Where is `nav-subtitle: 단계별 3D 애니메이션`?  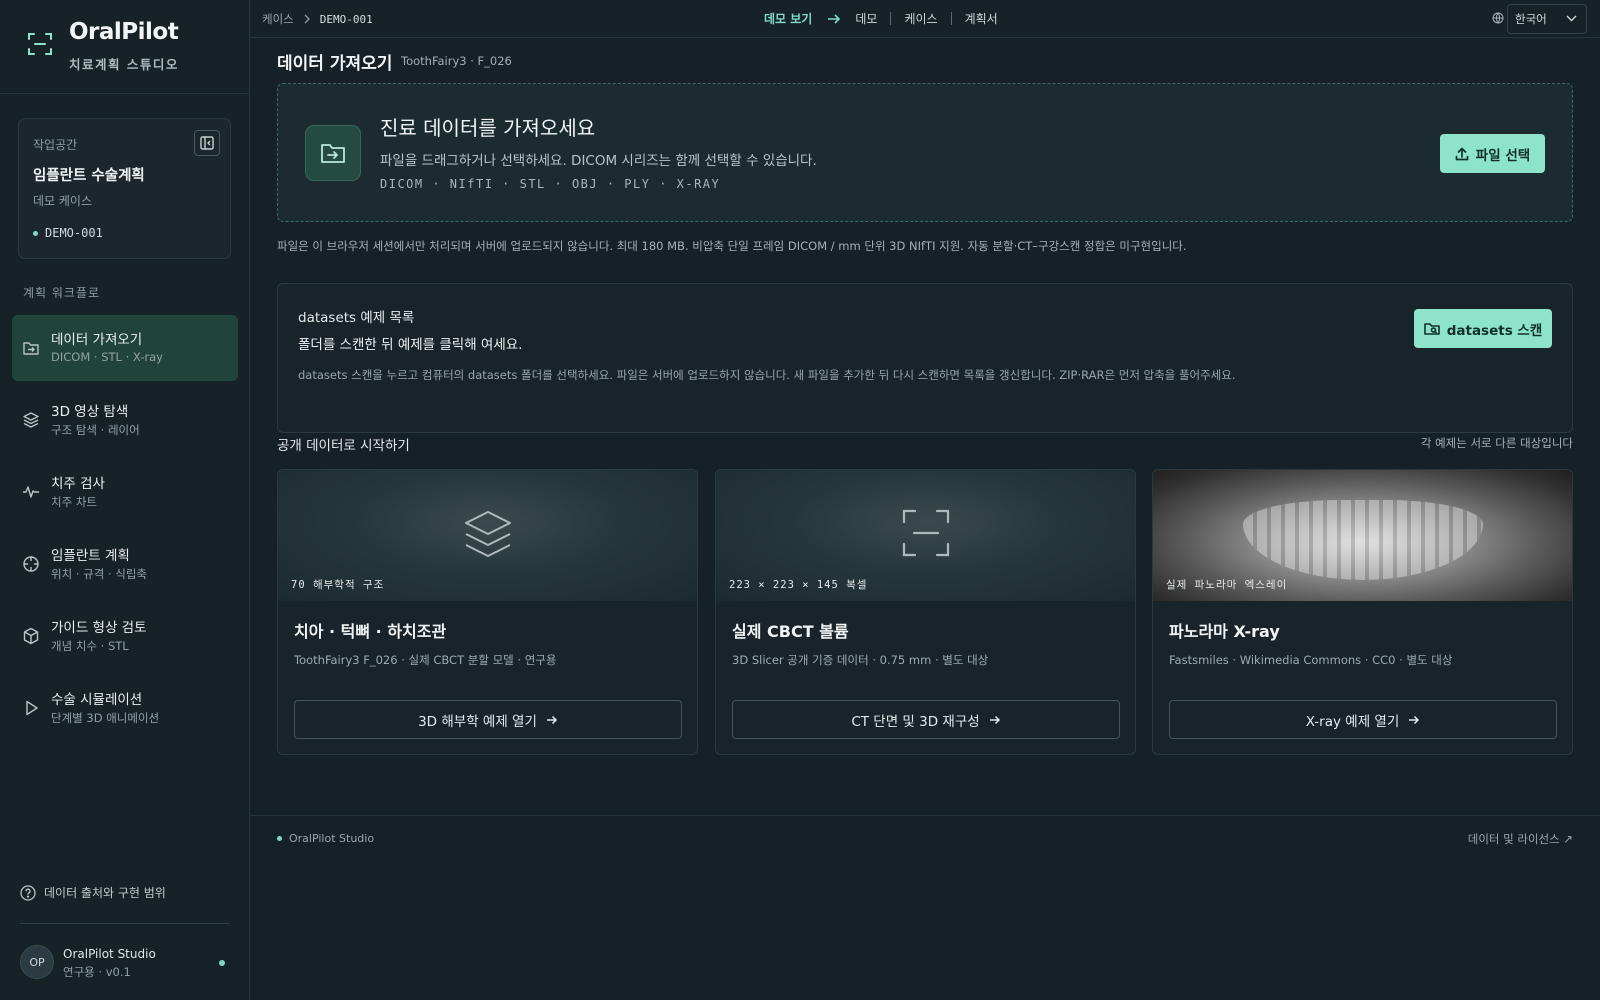
nav-subtitle: 단계별 3D 애니메이션 is located at coordinates (105, 718).